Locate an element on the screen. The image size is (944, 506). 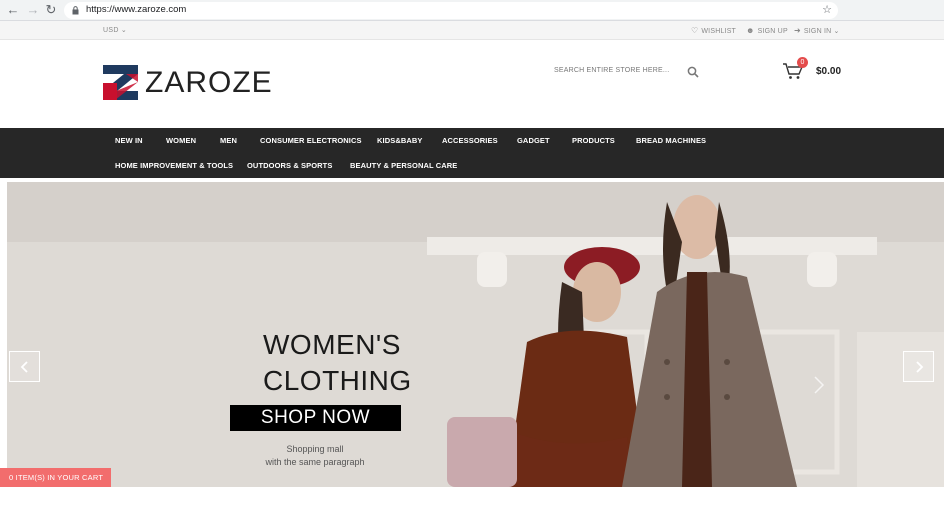
nav-item-outdoors-sports: OUTDOORS & SPORTS is located at coordinates (289, 165).